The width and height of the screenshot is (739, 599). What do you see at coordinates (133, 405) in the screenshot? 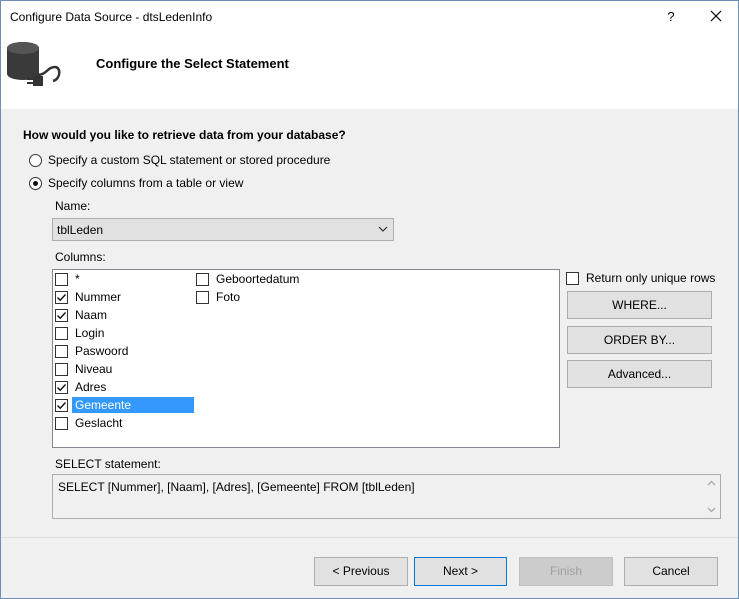
I see `column-label: Gemeente` at bounding box center [133, 405].